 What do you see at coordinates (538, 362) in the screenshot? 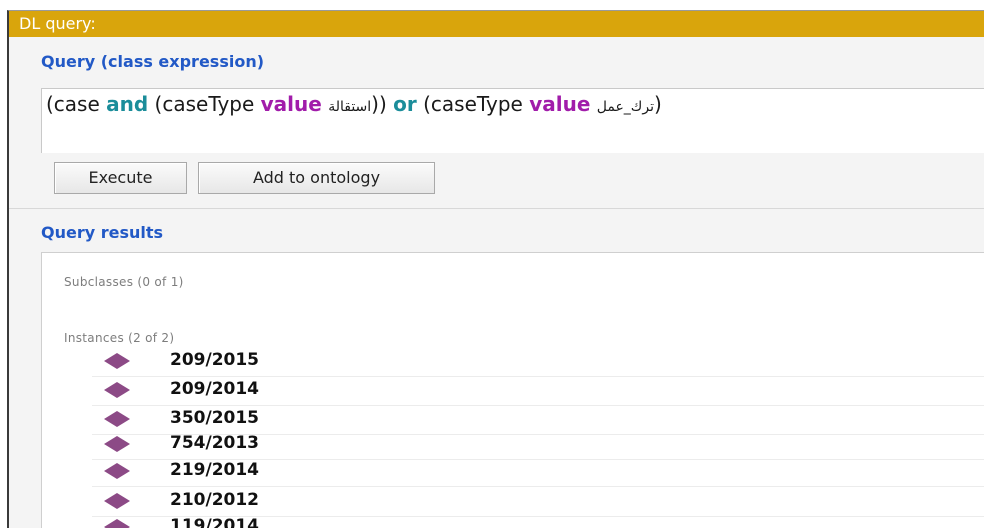
I see `instance-row: 209/2015` at bounding box center [538, 362].